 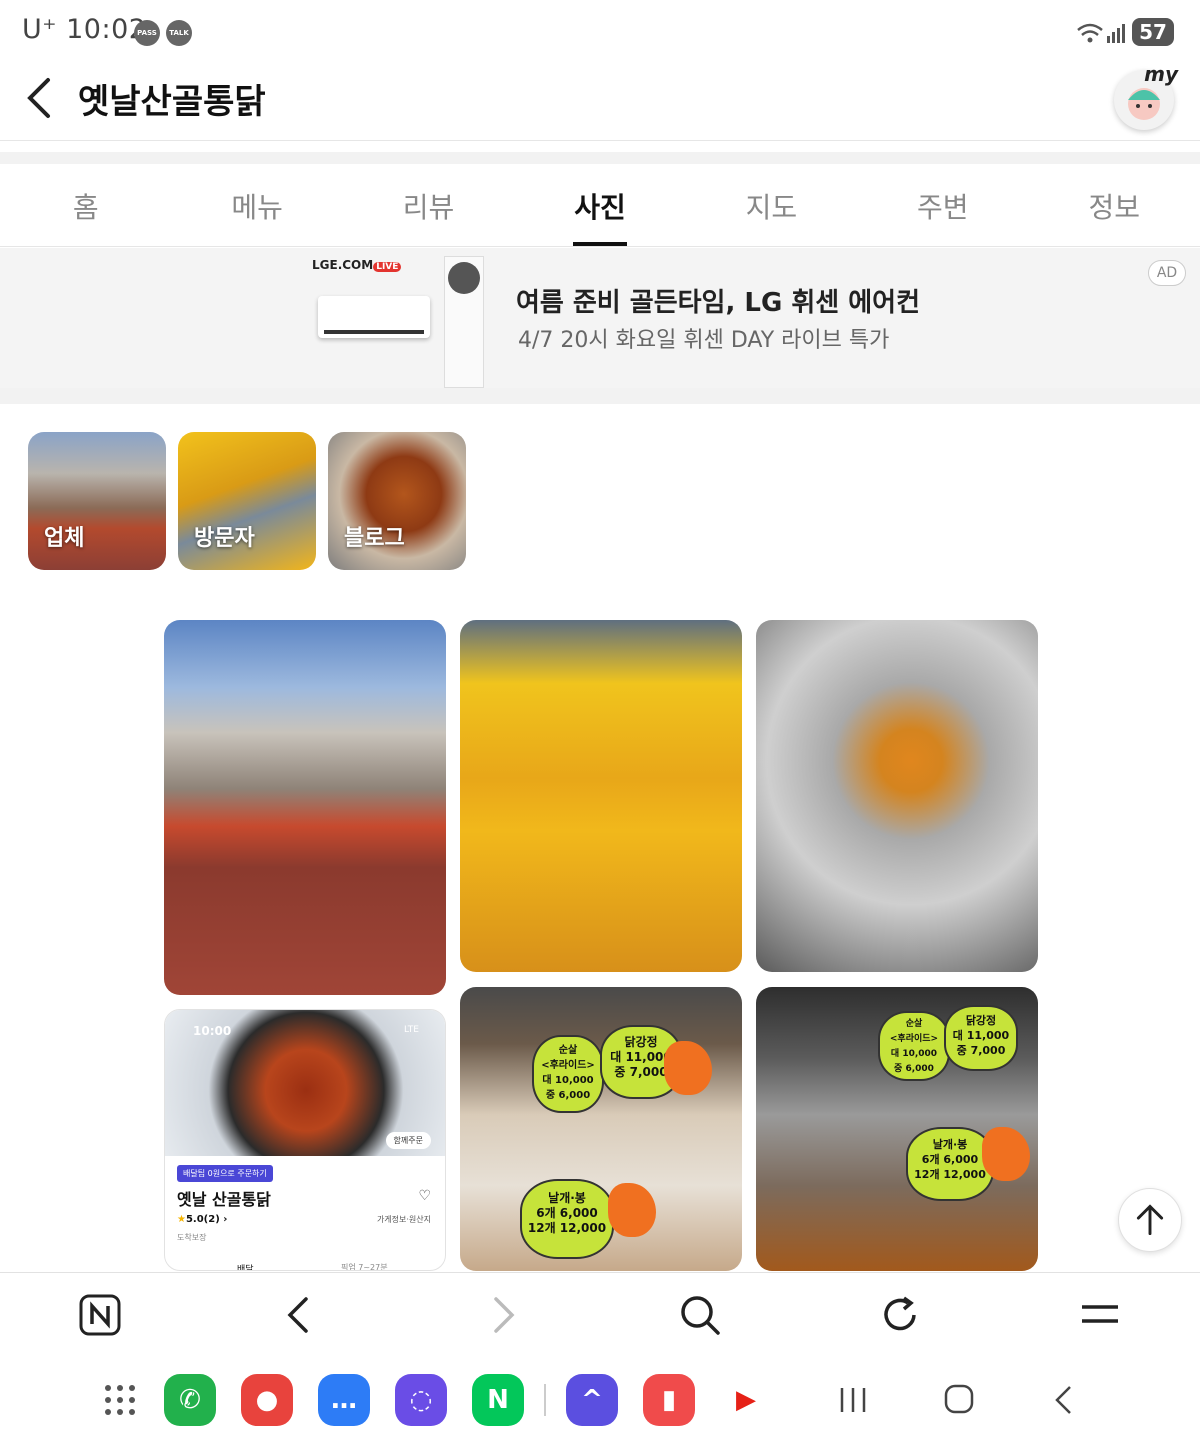 What do you see at coordinates (600, 246) in the screenshot?
I see `tabs-divider` at bounding box center [600, 246].